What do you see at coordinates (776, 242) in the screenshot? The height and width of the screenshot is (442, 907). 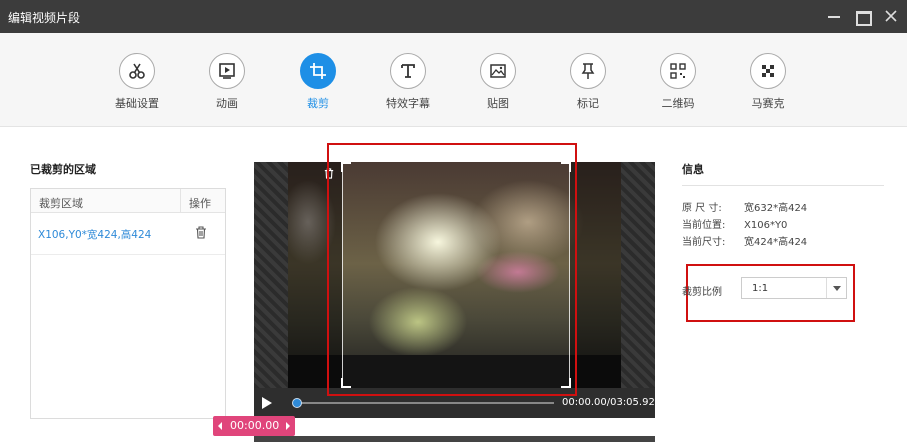 I see `info-value: 宽424*高424` at bounding box center [776, 242].